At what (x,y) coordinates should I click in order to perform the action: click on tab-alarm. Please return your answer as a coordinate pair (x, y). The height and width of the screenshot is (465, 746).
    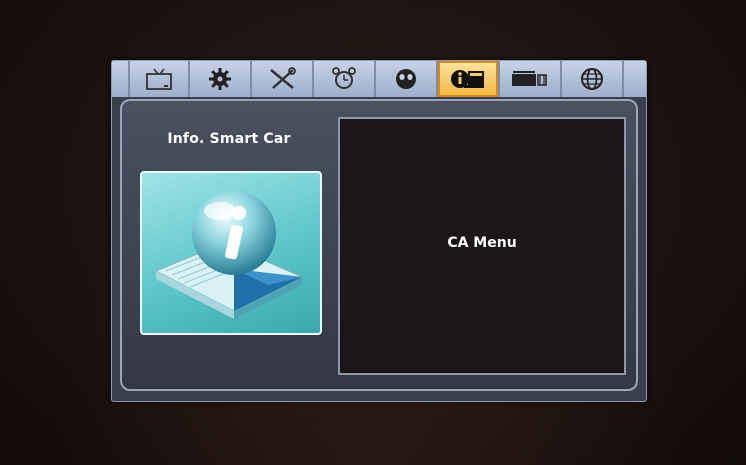
    Looking at the image, I should click on (345, 79).